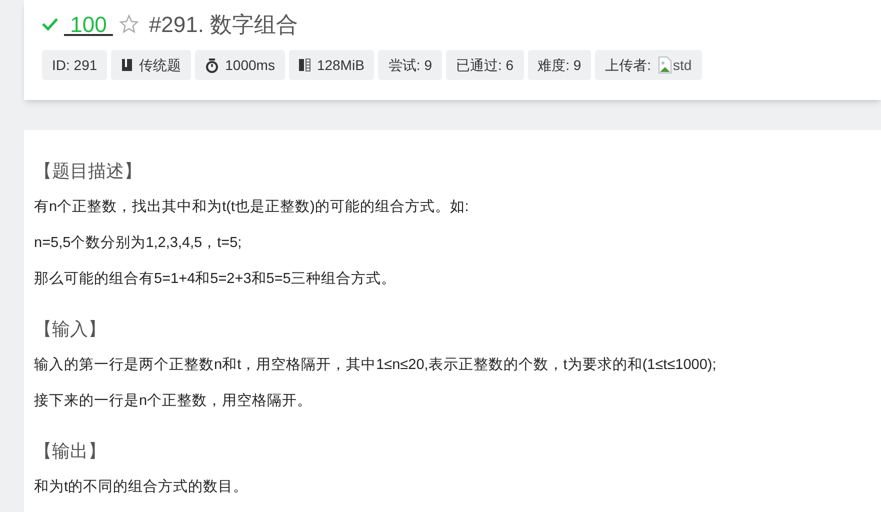 This screenshot has height=512, width=881. I want to click on tag-label: 尝试: 9, so click(410, 65).